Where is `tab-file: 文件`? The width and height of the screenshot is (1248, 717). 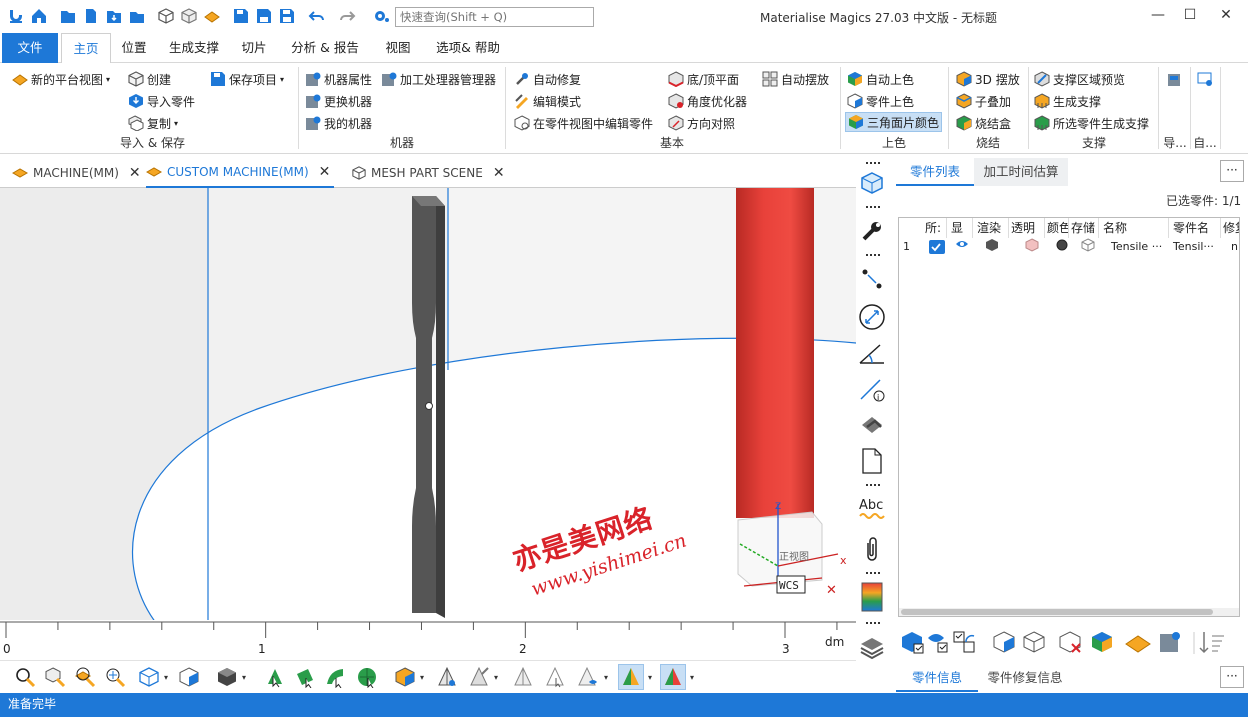
tab-file: 文件 is located at coordinates (30, 48).